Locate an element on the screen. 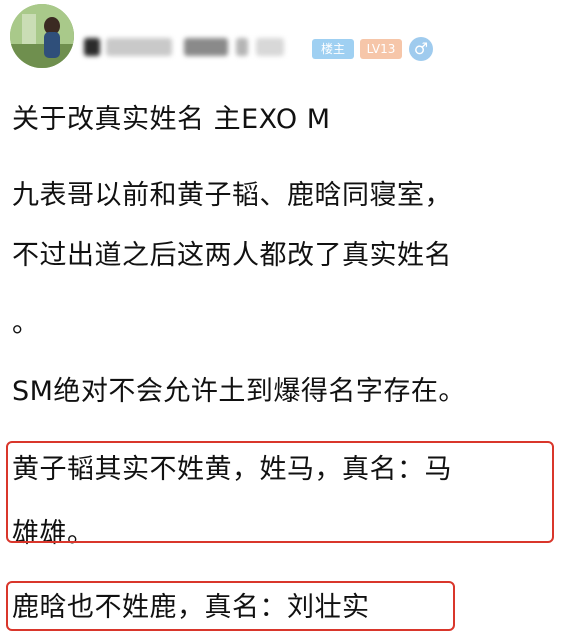  post-text-line: 不过出道之后这两人都改了真实姓名 is located at coordinates (232, 255).